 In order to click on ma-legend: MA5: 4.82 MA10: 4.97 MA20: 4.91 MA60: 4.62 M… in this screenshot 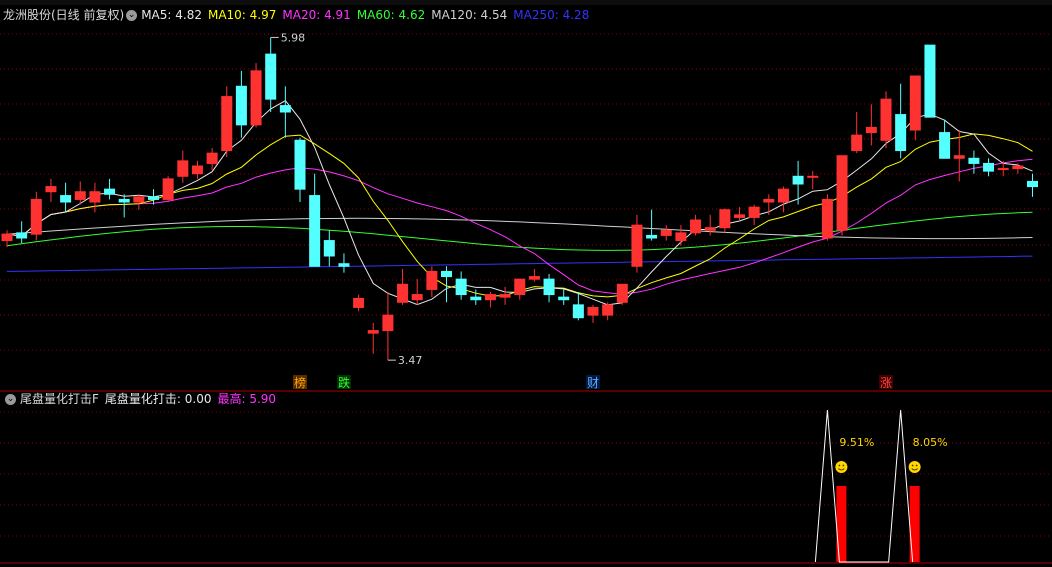, I will do `click(368, 15)`.